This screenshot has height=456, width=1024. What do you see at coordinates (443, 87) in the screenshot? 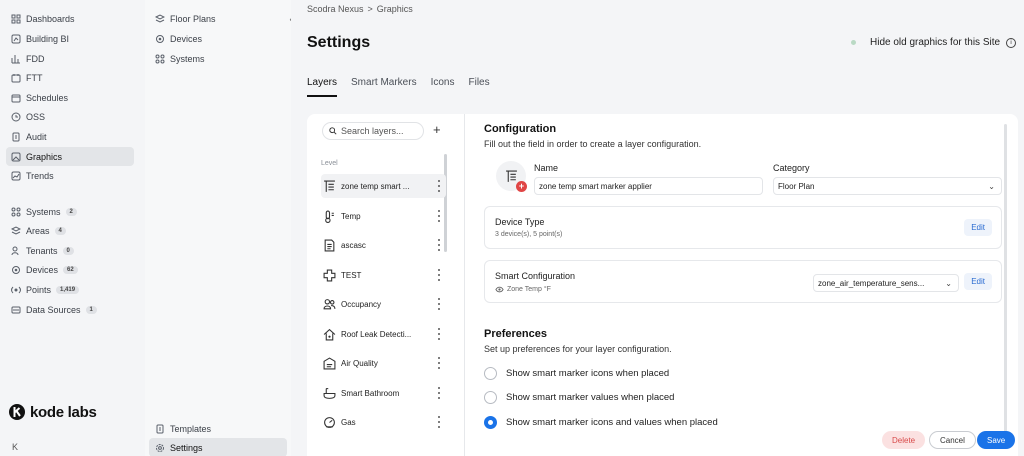
I see `tab-icons: Icons` at bounding box center [443, 87].